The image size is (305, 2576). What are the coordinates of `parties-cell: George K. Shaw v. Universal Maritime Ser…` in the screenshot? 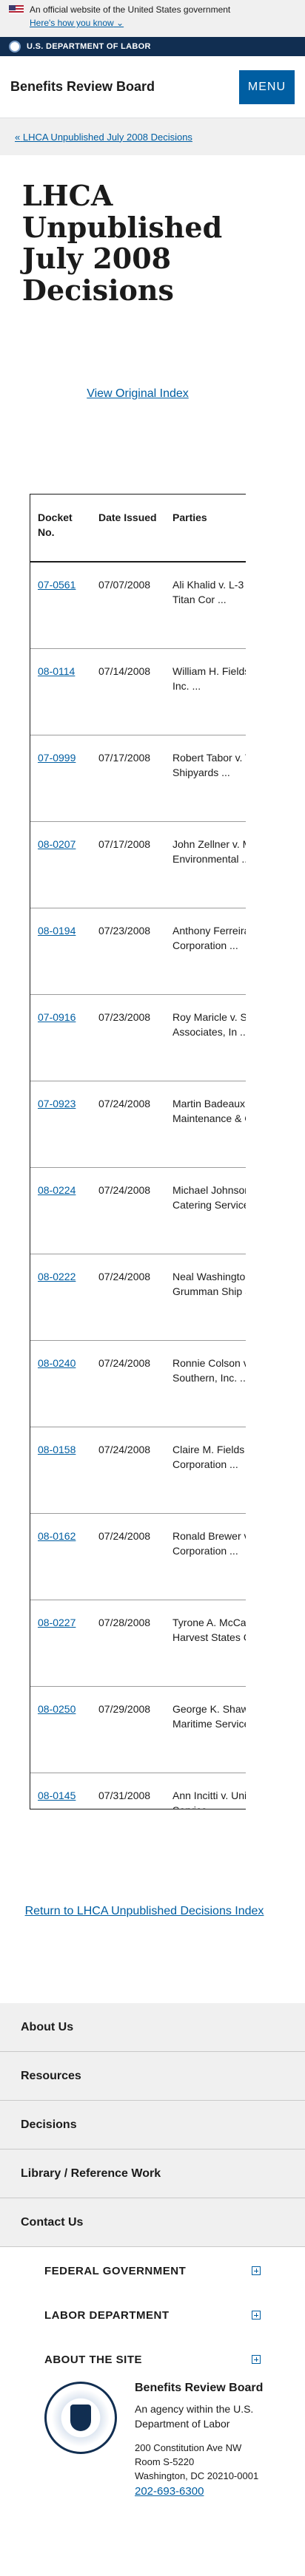 It's located at (205, 1729).